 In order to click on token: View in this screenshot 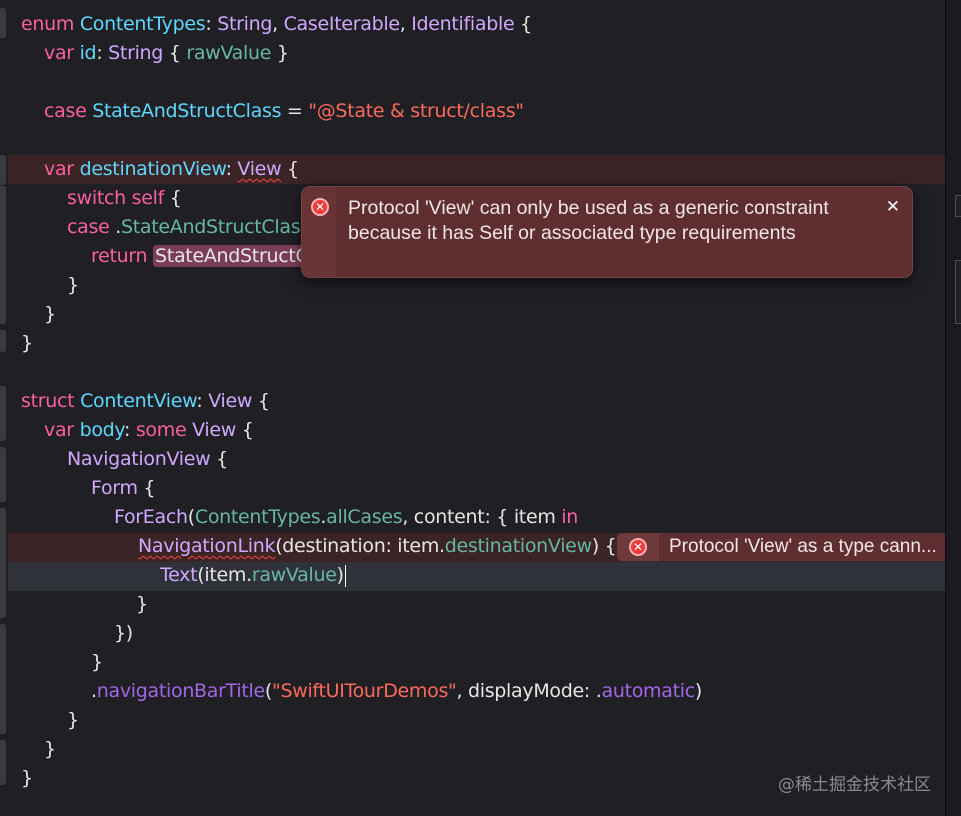, I will do `click(230, 401)`.